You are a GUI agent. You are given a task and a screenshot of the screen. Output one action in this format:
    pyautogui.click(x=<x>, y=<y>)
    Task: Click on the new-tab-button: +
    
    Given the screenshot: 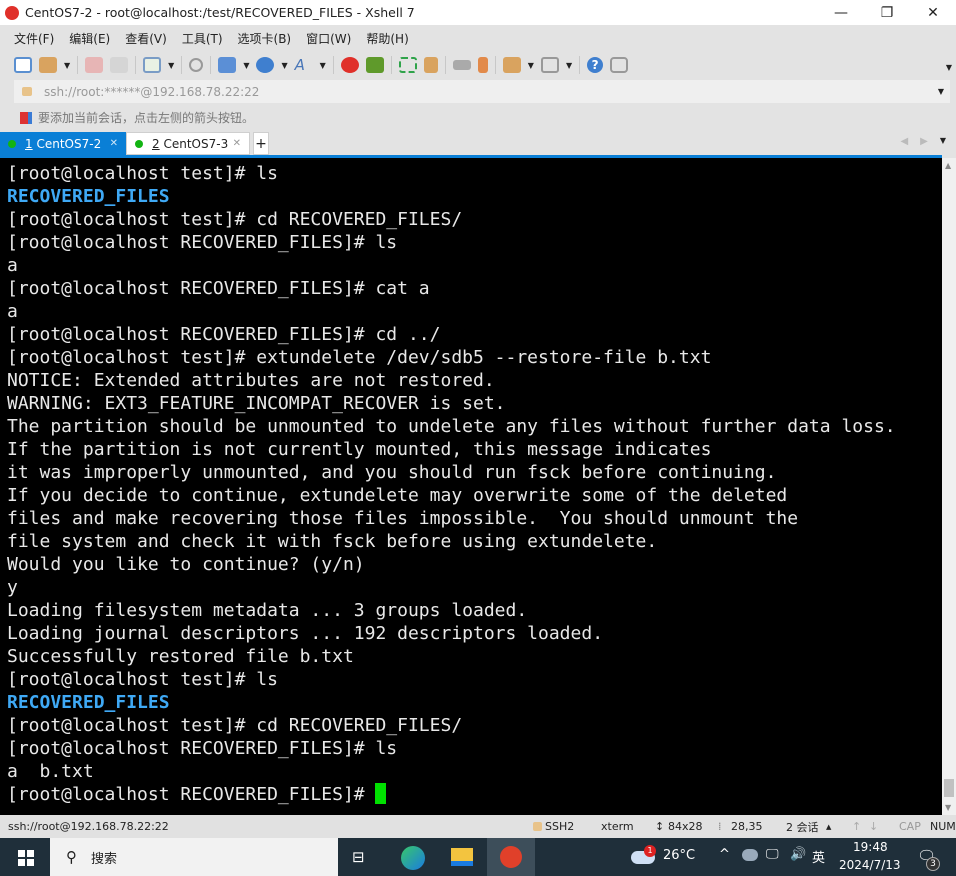 What is the action you would take?
    pyautogui.click(x=261, y=143)
    